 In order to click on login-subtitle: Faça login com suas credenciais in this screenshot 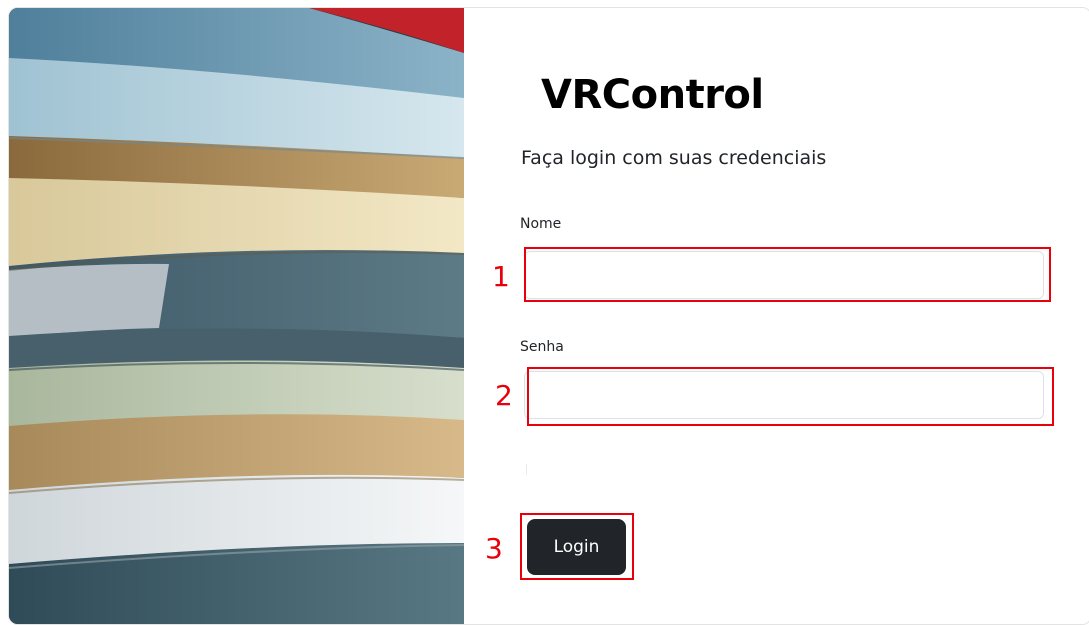, I will do `click(674, 158)`.